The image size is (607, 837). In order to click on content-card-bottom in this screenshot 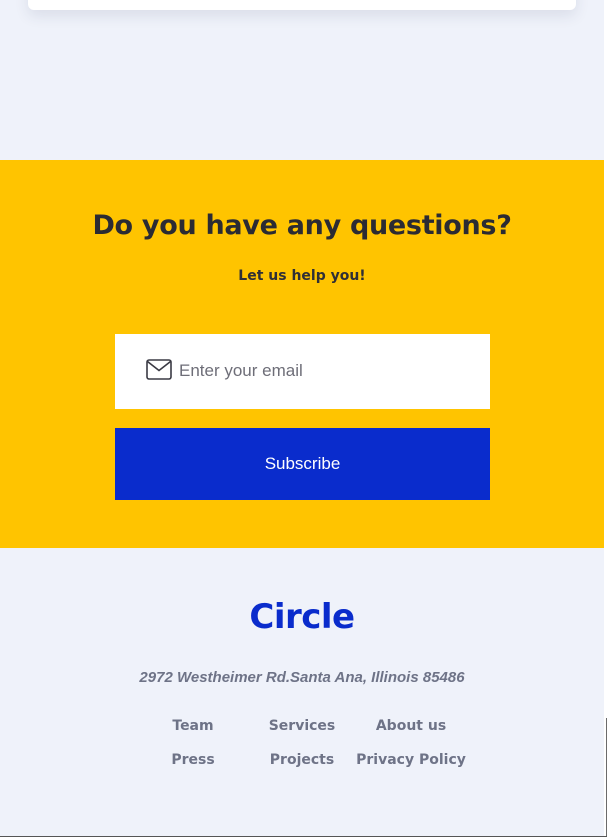, I will do `click(302, 5)`.